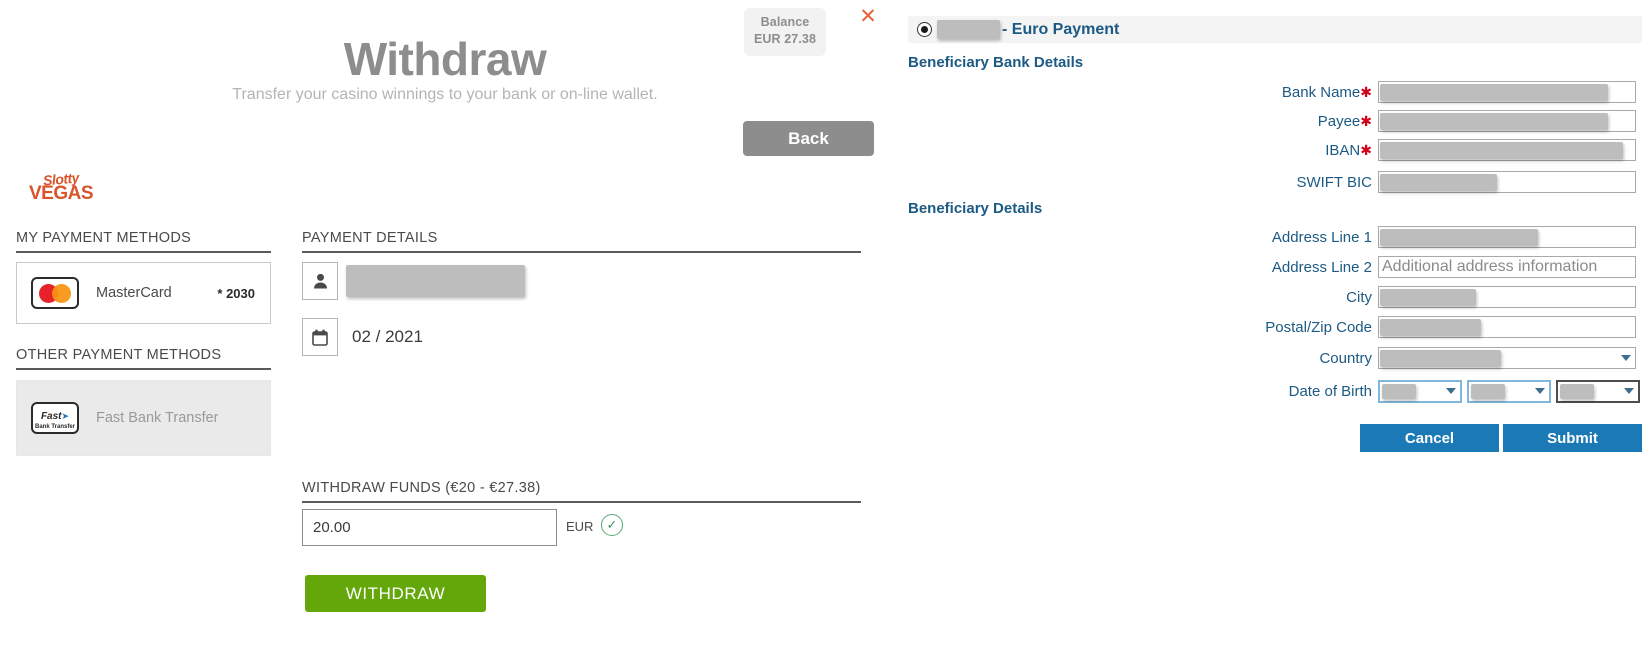 The image size is (1642, 651). What do you see at coordinates (1507, 297) in the screenshot?
I see `field-input-city` at bounding box center [1507, 297].